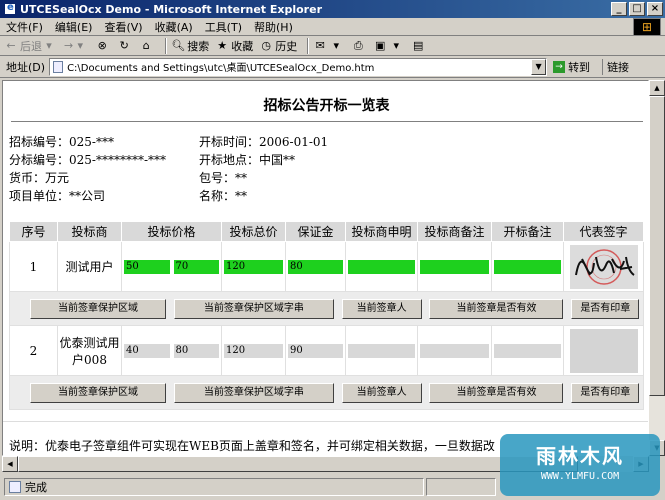  I want to click on menu-file: 文件(F), so click(24, 27).